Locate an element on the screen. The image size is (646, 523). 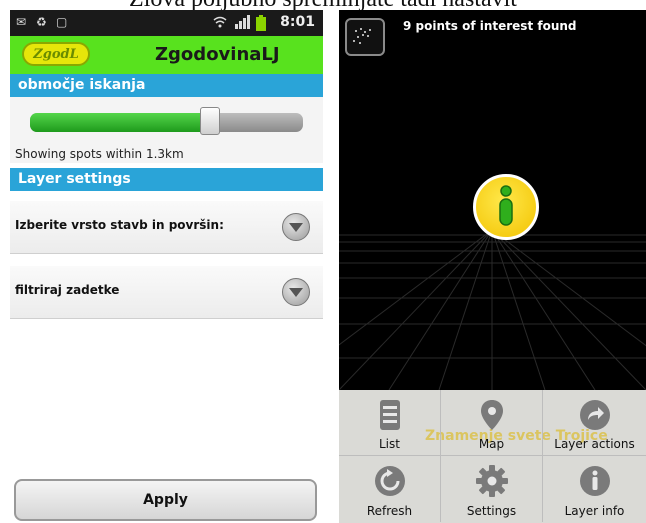
menu-label-refresh: Refresh is located at coordinates (389, 511).